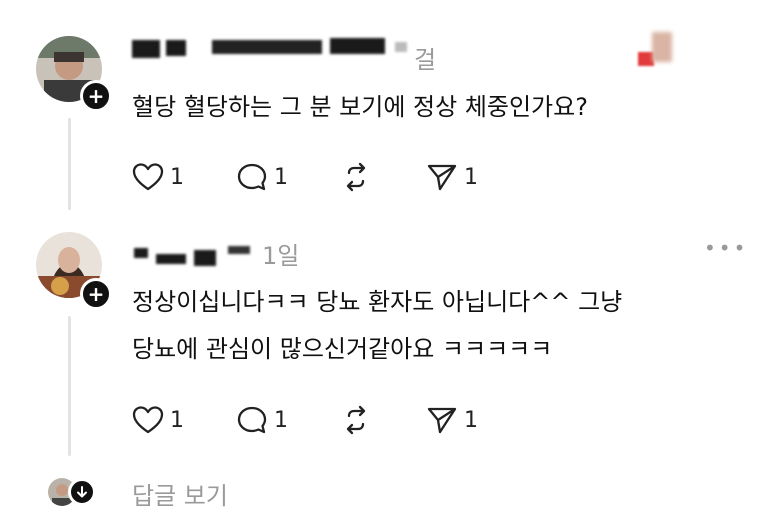 This screenshot has width=764, height=517. What do you see at coordinates (662, 47) in the screenshot?
I see `redacted-badge` at bounding box center [662, 47].